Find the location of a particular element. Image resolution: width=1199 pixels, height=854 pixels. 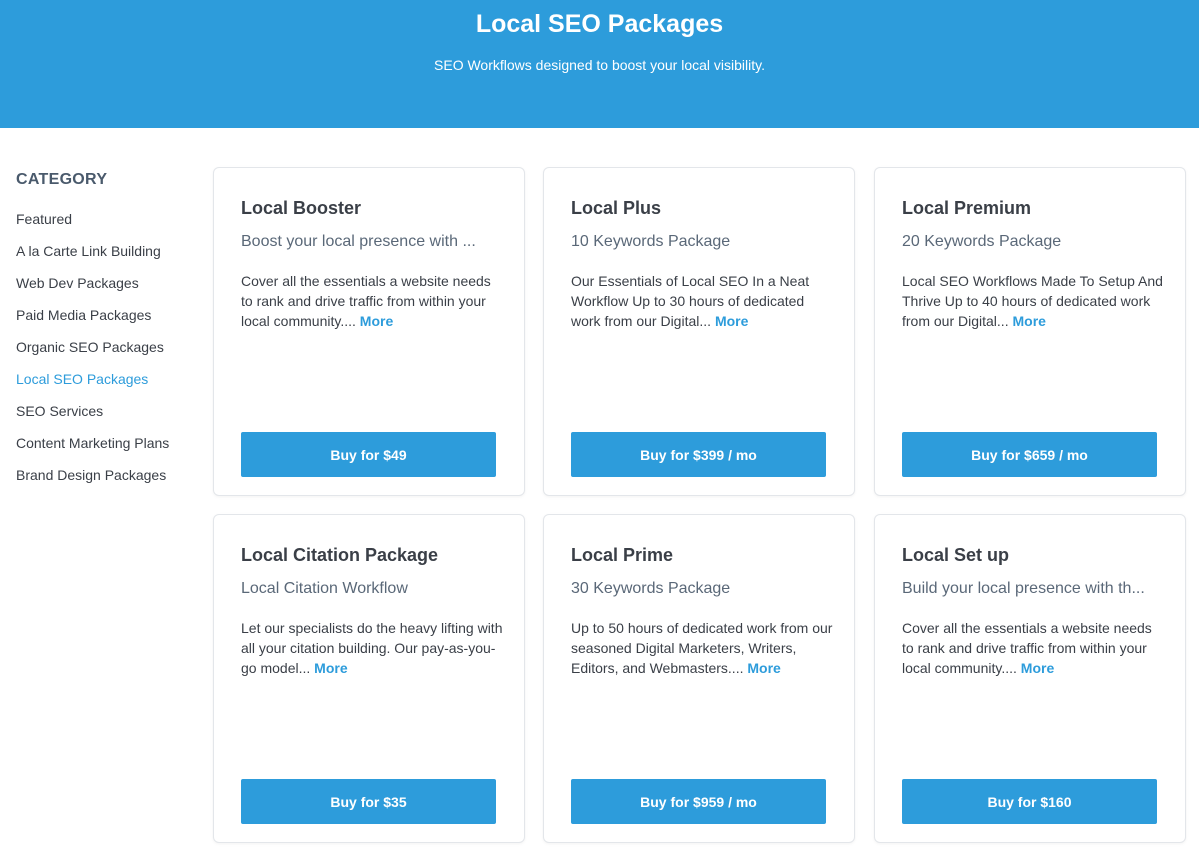

sidebar-item-content-marketing-plans: Content Marketing Plans is located at coordinates (108, 451).